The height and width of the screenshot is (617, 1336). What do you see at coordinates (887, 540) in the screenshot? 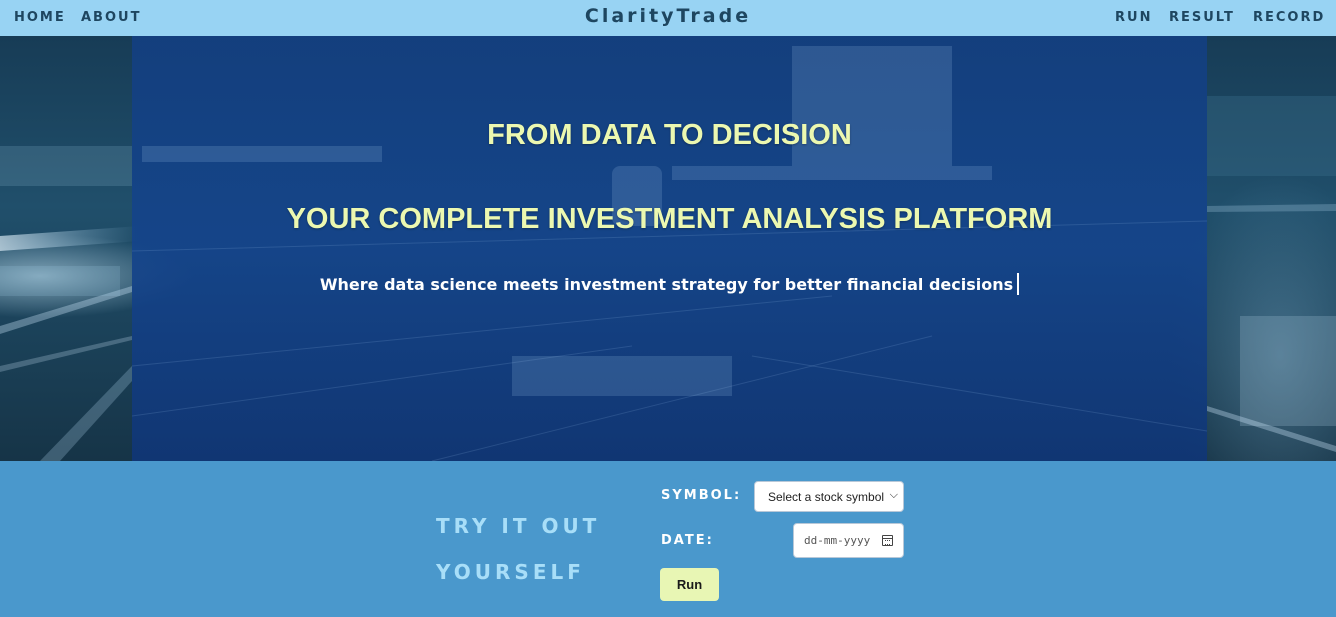
I see `calendar-icon` at bounding box center [887, 540].